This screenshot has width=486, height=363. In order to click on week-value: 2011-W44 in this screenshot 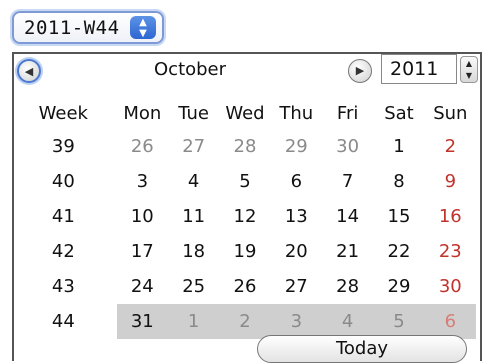, I will do `click(72, 27)`.